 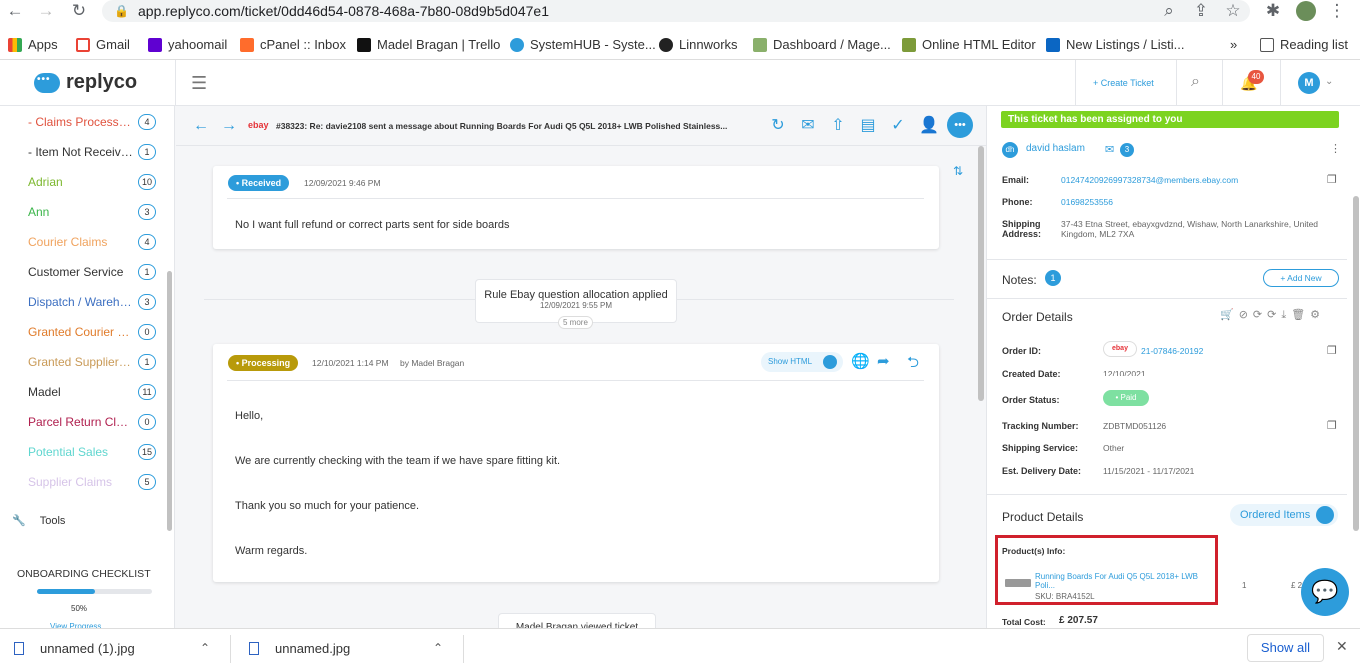 I want to click on customer-name: david haslam, so click(x=1055, y=148).